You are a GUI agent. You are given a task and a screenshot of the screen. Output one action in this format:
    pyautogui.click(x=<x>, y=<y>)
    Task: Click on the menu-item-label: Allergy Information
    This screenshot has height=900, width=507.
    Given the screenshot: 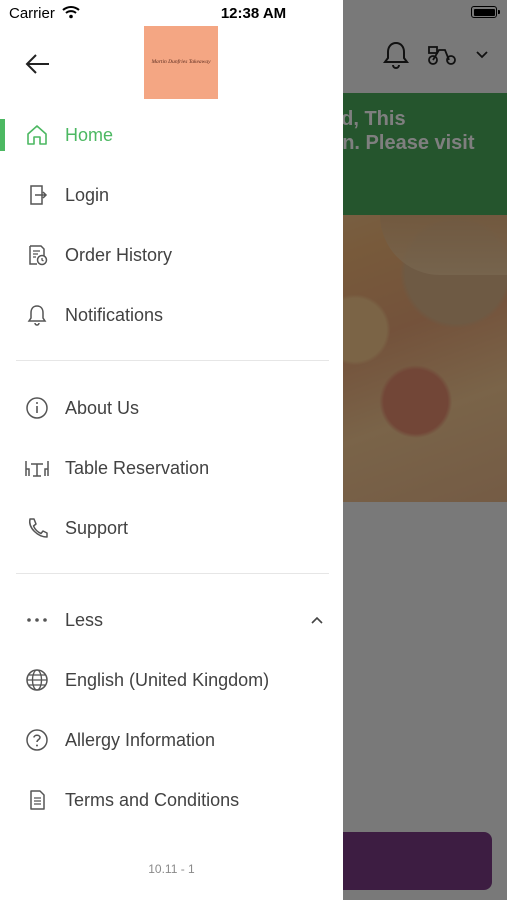 What is the action you would take?
    pyautogui.click(x=140, y=739)
    